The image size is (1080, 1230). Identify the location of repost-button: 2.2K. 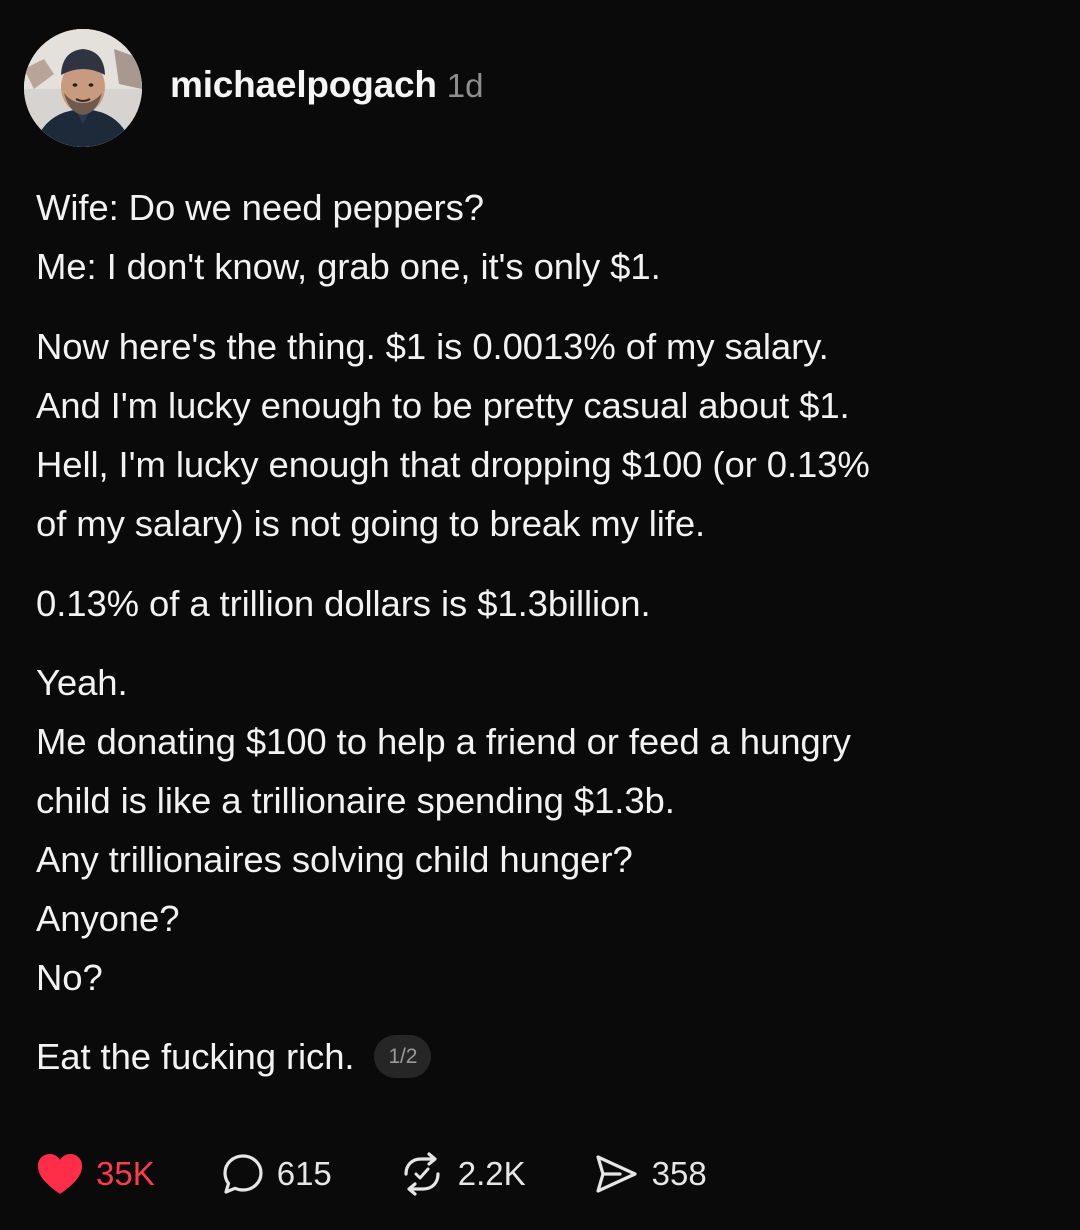
(462, 1174).